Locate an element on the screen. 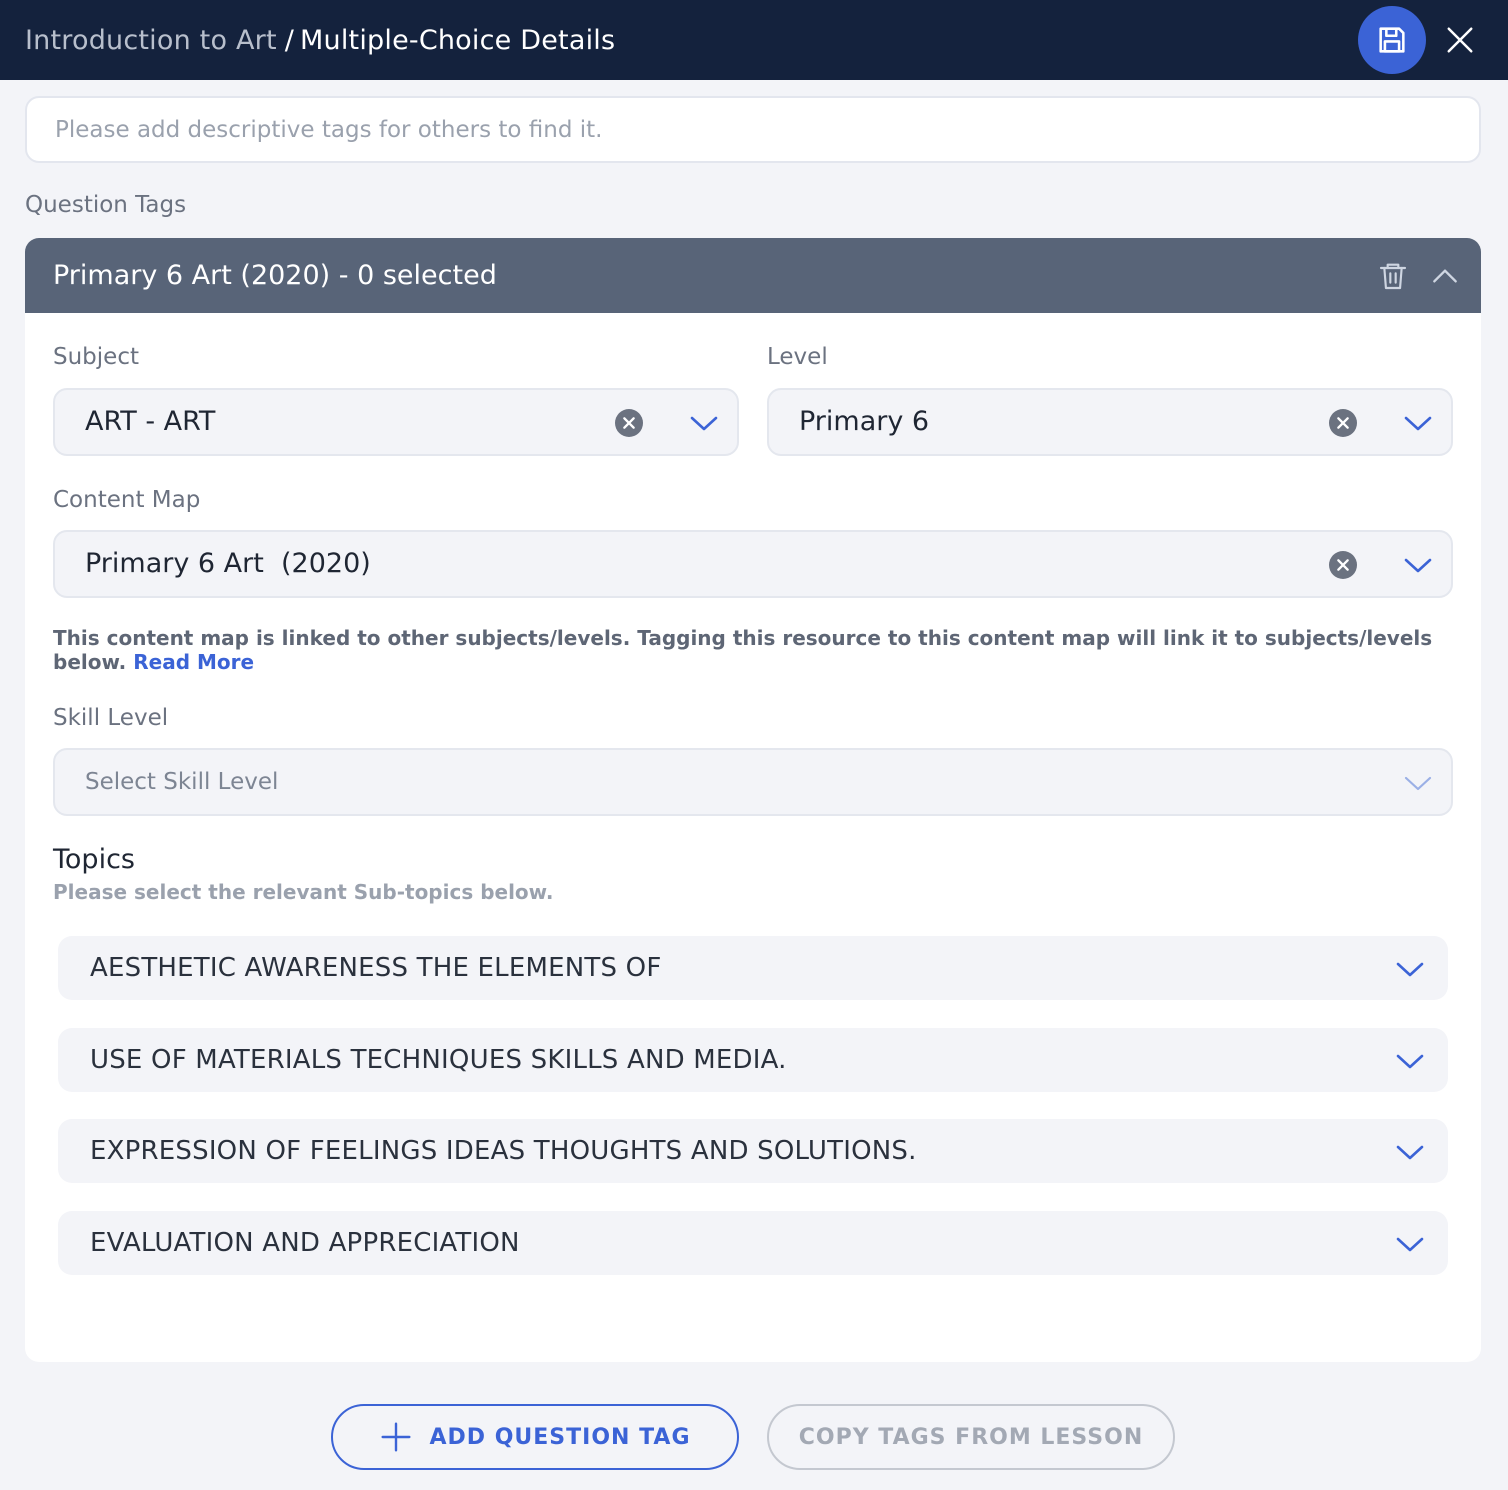  close-icon is located at coordinates (1460, 40).